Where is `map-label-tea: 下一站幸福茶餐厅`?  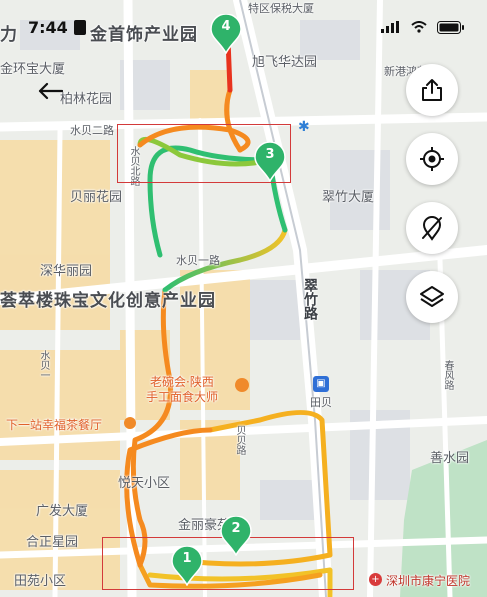
map-label-tea: 下一站幸福茶餐厅 is located at coordinates (54, 425).